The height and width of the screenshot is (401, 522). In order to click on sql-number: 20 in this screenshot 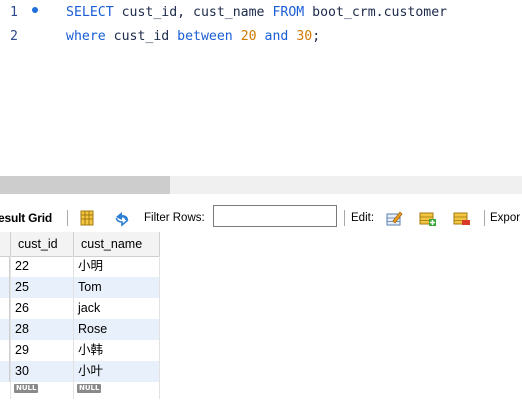, I will do `click(248, 36)`.